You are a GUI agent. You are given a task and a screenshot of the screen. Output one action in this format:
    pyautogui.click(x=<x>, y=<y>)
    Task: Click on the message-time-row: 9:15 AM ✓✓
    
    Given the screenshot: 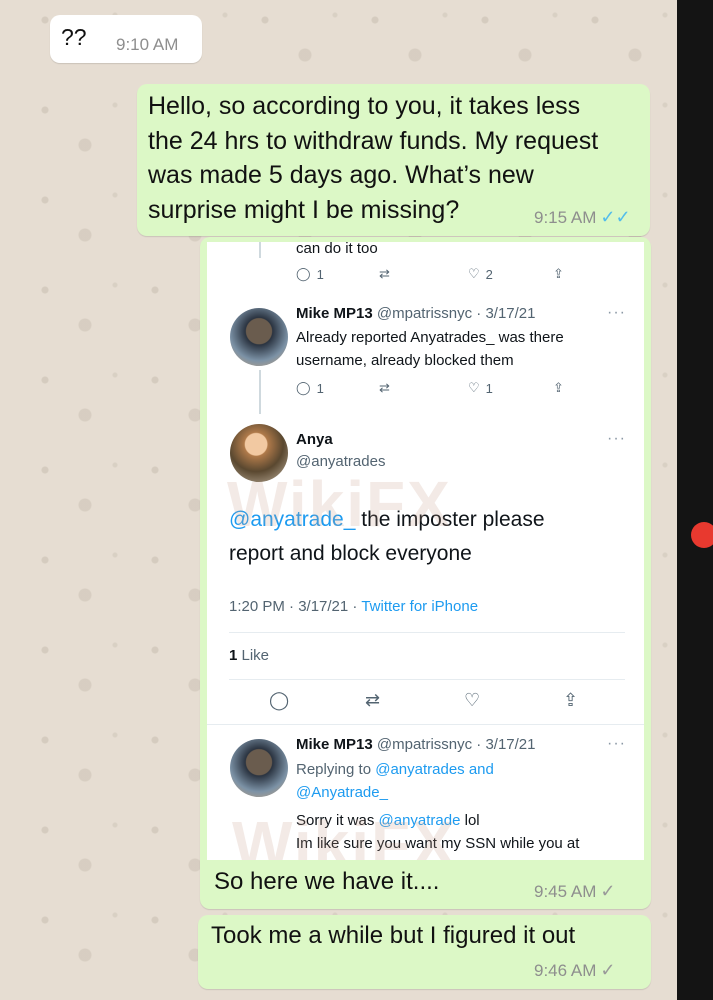 What is the action you would take?
    pyautogui.click(x=582, y=217)
    